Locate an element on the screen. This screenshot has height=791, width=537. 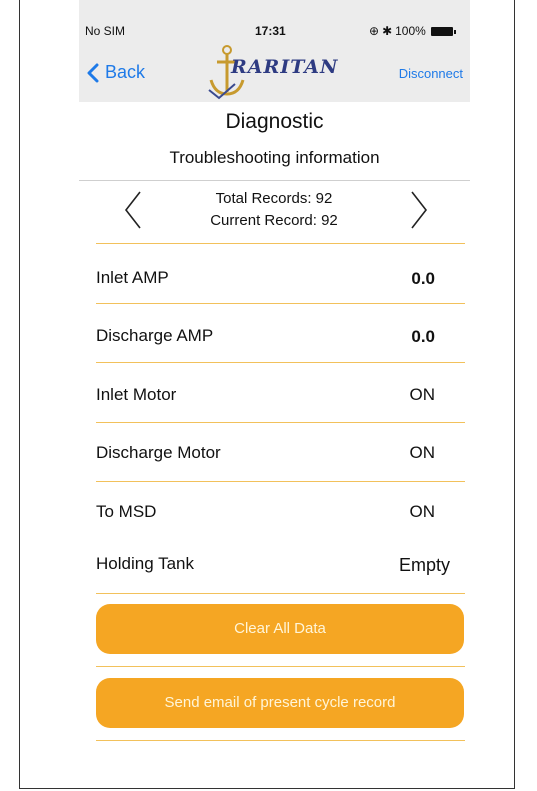
header-divider is located at coordinates (274, 180).